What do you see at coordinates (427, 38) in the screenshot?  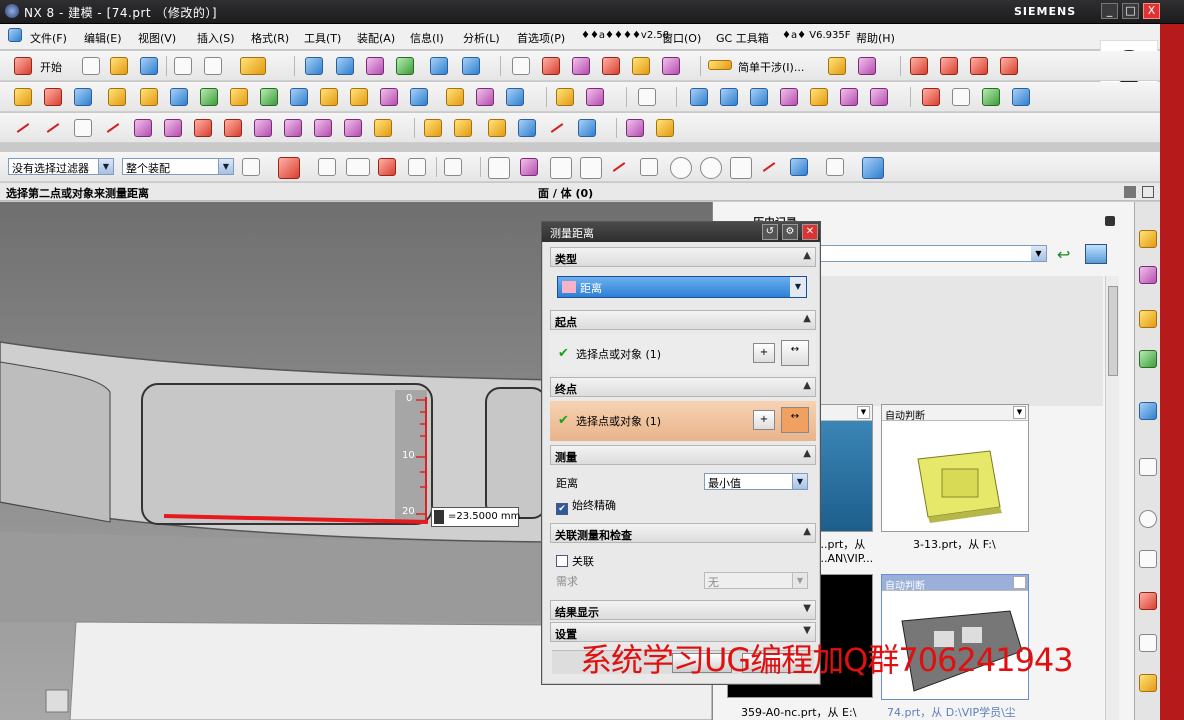 I see `menu-info: 信息(I)` at bounding box center [427, 38].